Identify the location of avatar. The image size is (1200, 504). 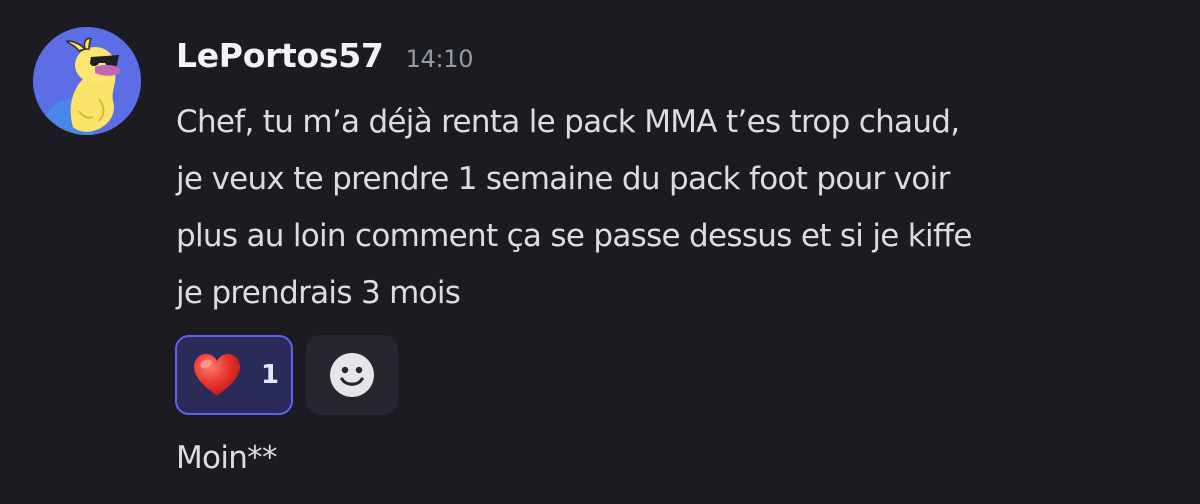
(87, 81).